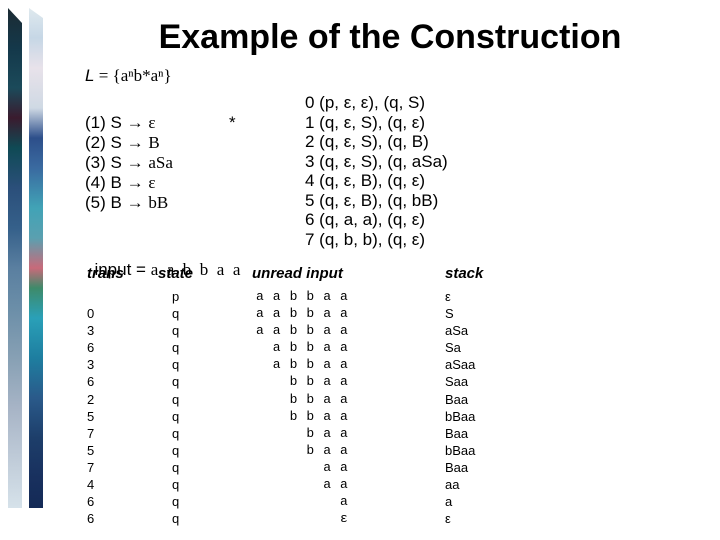 This screenshot has height=540, width=720. What do you see at coordinates (460, 365) in the screenshot?
I see `stack-cell: aSaa` at bounding box center [460, 365].